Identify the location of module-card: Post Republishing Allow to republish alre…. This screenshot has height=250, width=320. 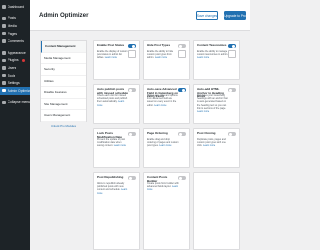
(116, 211).